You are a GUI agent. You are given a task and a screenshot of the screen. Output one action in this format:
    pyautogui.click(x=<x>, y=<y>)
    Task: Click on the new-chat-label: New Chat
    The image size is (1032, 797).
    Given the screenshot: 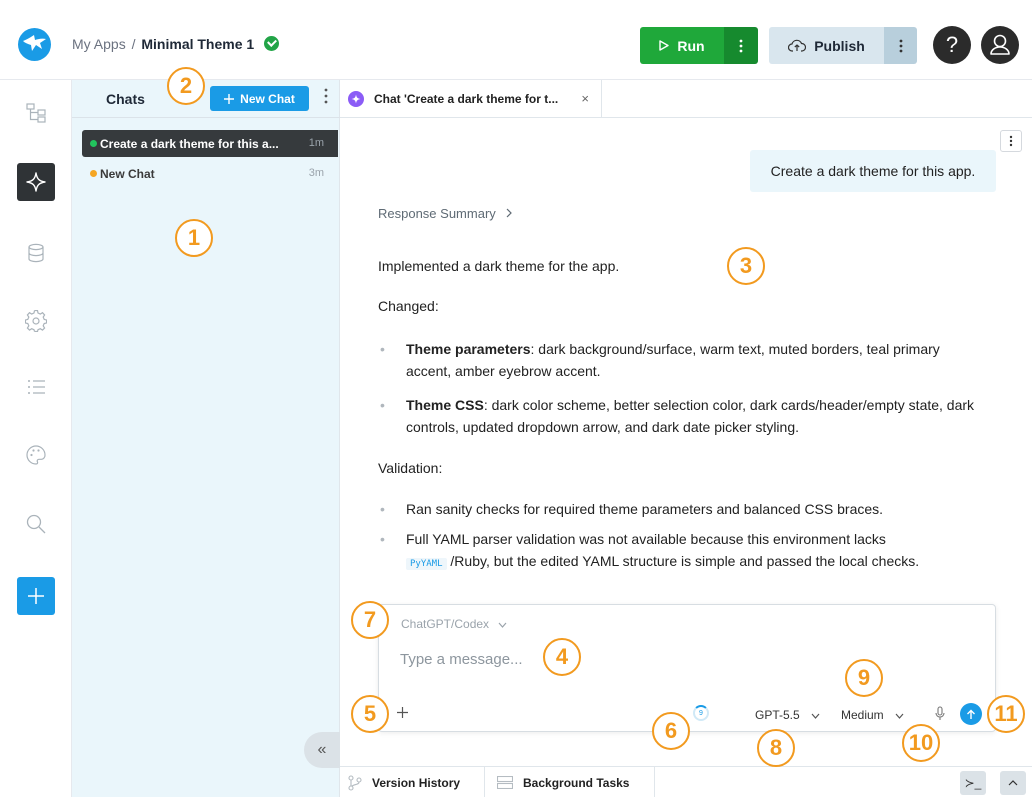 What is the action you would take?
    pyautogui.click(x=267, y=98)
    